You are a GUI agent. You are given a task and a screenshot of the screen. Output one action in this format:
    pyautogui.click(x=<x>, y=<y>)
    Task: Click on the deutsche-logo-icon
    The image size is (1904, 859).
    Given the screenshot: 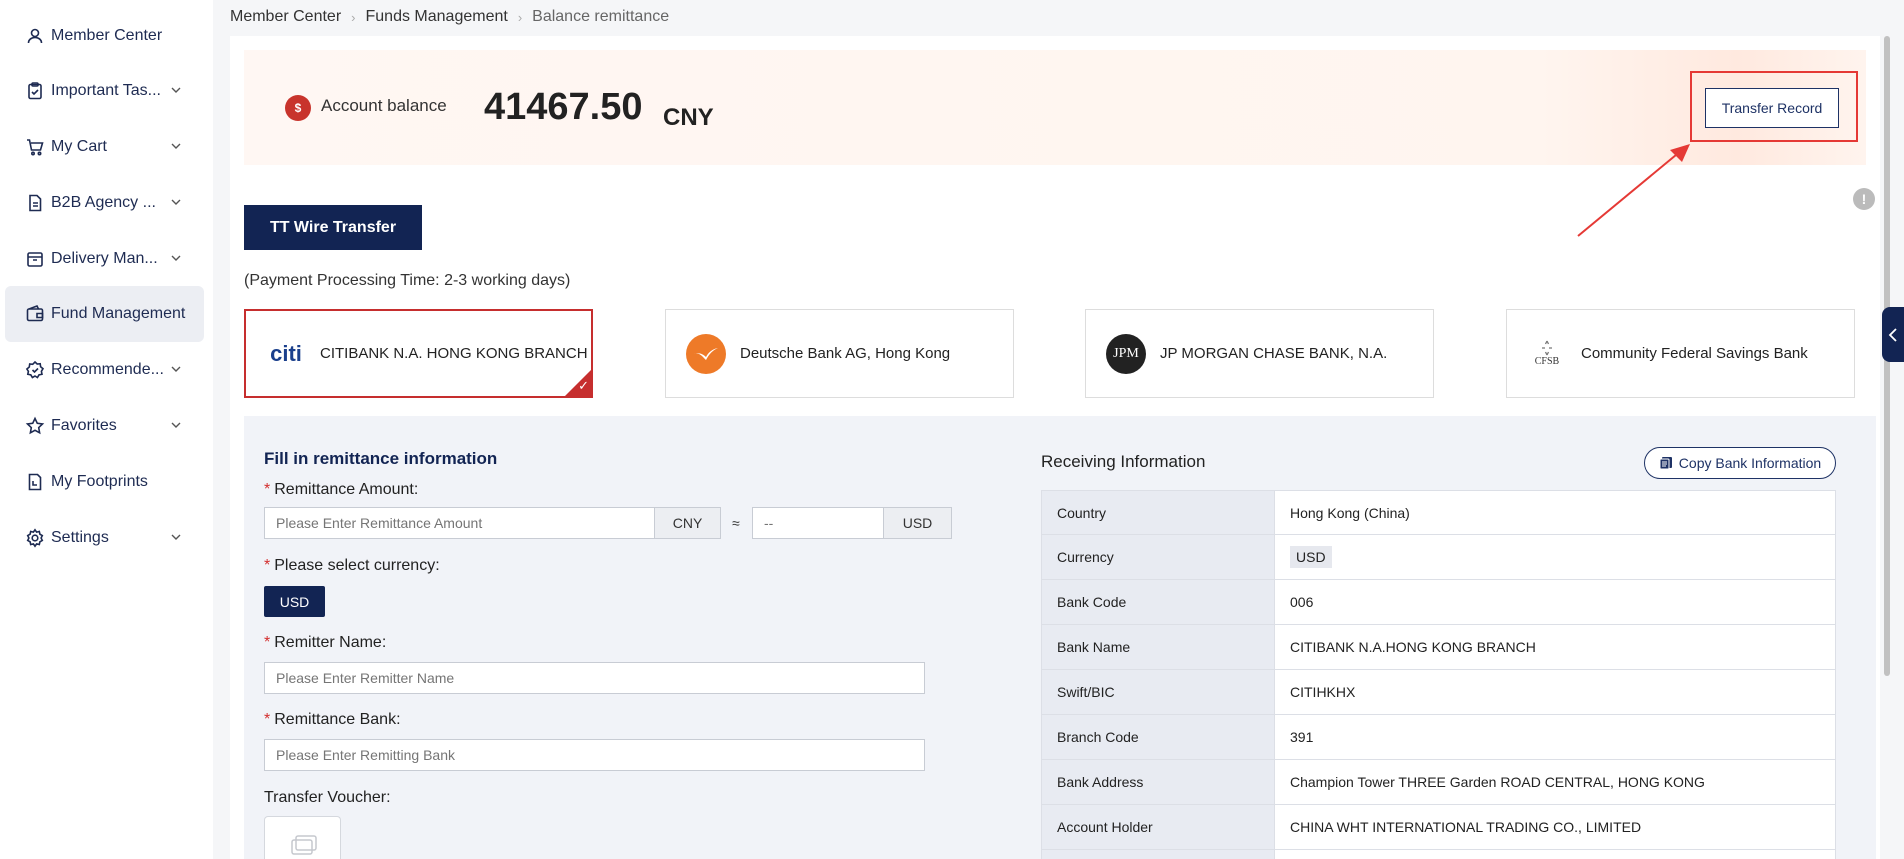 What is the action you would take?
    pyautogui.click(x=706, y=353)
    